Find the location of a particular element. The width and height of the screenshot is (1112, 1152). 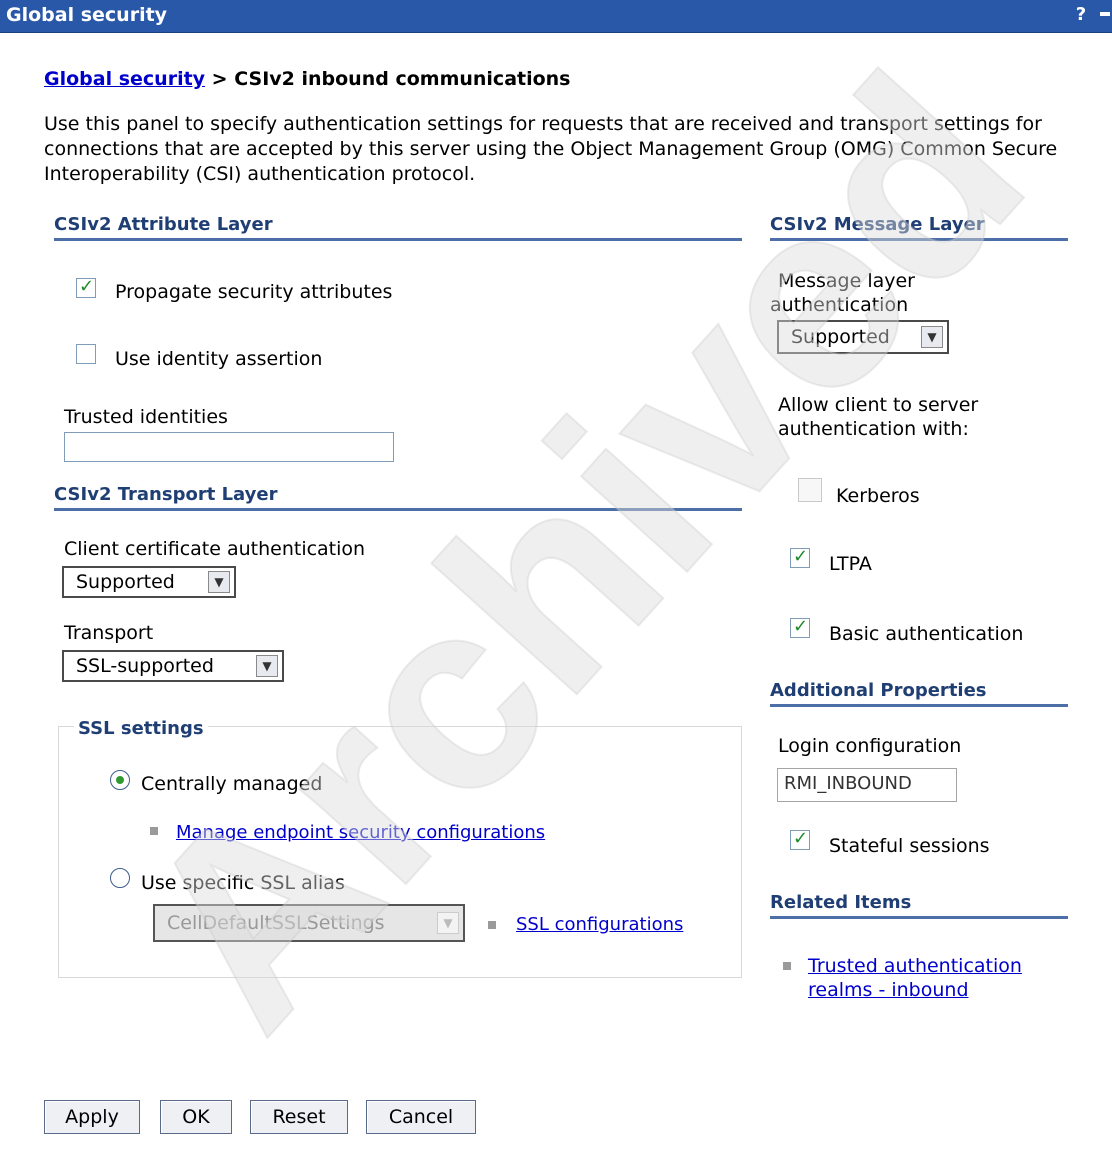

basic-authentication-label: Basic authentication is located at coordinates (926, 634).